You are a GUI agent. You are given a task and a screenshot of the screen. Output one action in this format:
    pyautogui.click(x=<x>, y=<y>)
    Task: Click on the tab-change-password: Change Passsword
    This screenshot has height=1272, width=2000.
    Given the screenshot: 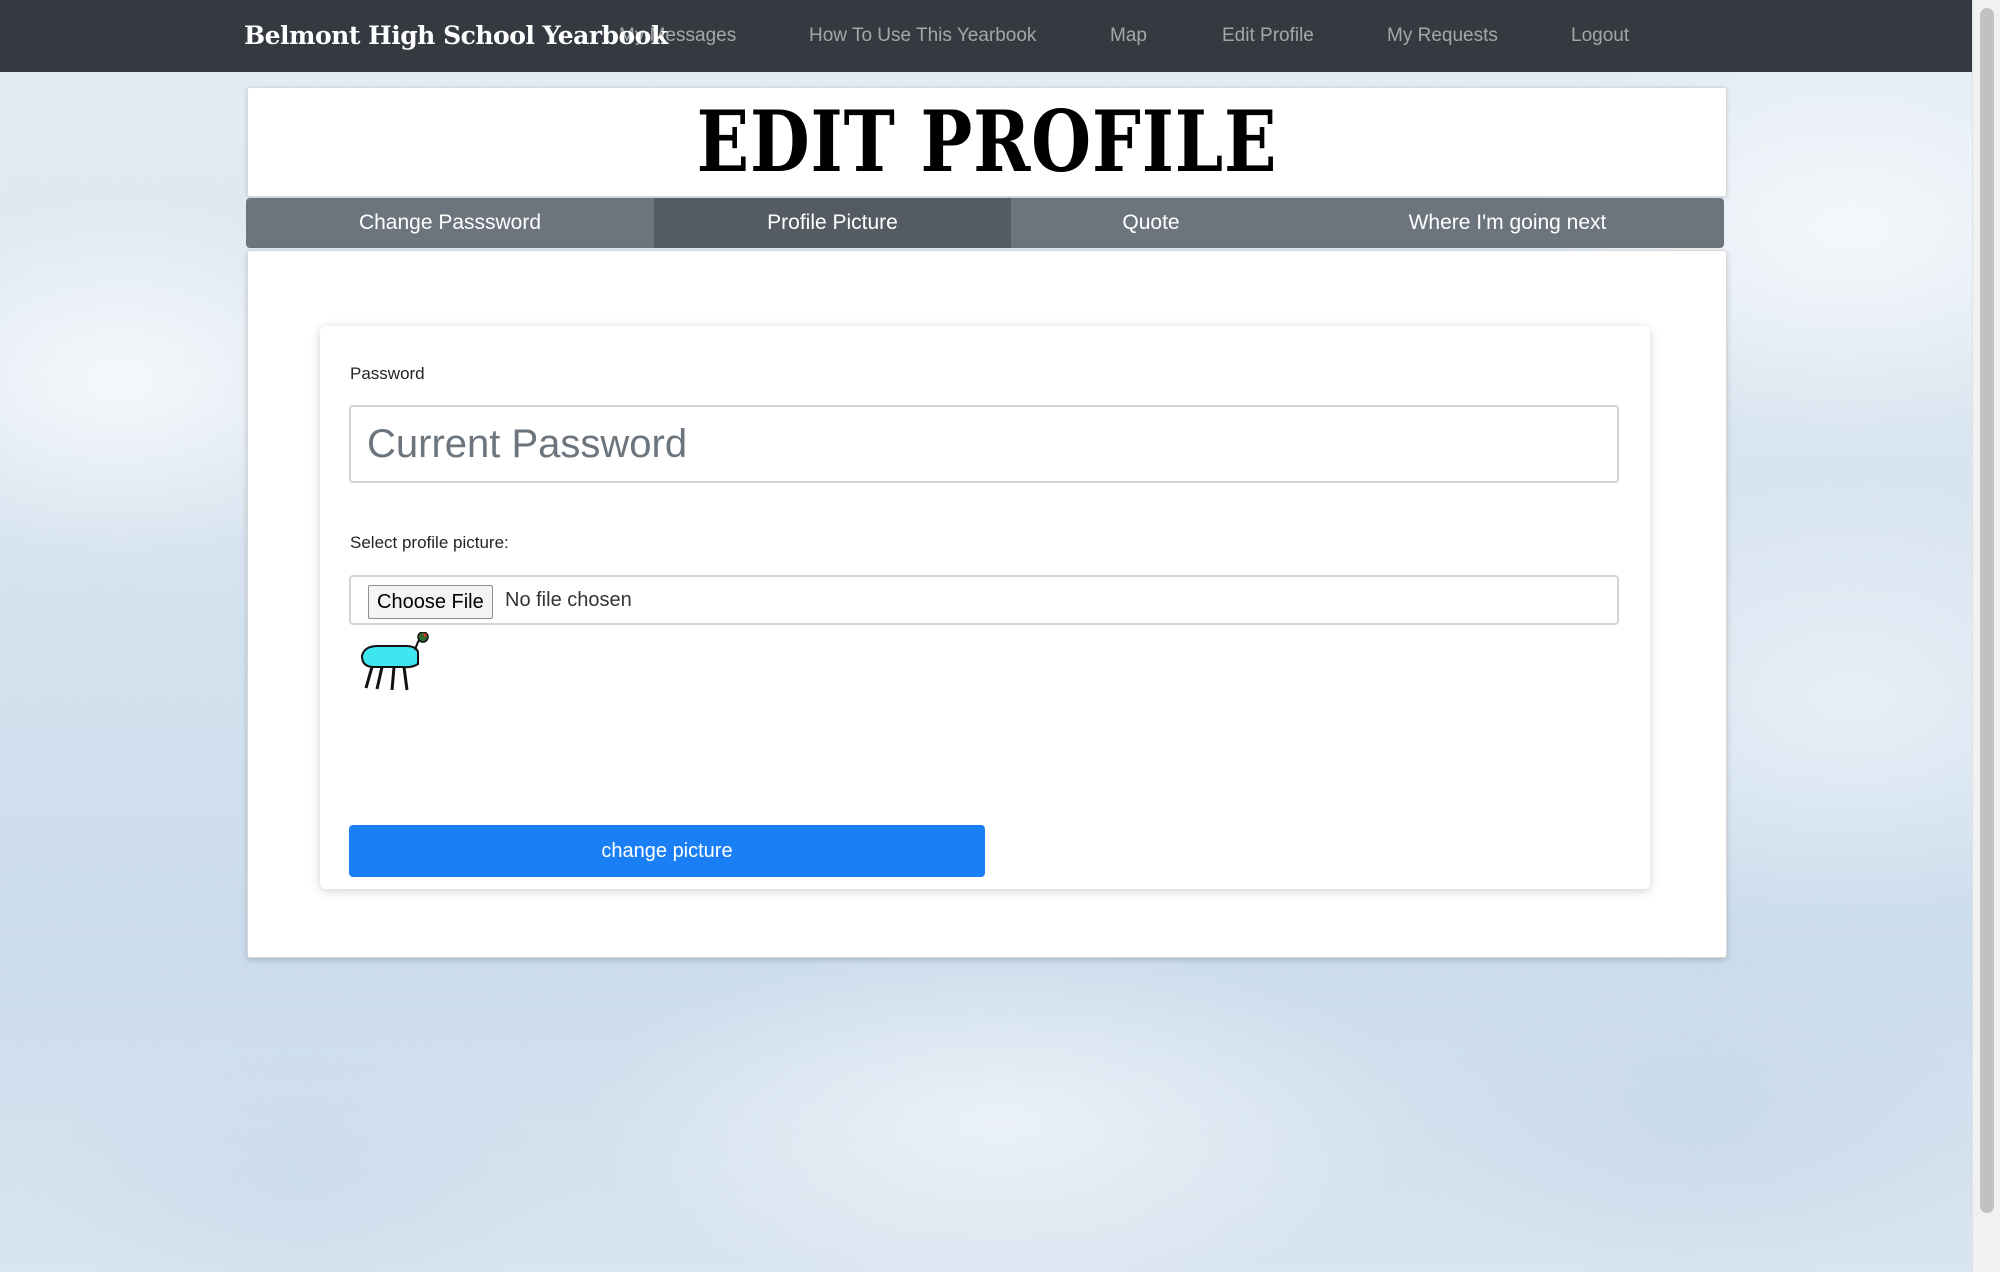 What is the action you would take?
    pyautogui.click(x=450, y=223)
    